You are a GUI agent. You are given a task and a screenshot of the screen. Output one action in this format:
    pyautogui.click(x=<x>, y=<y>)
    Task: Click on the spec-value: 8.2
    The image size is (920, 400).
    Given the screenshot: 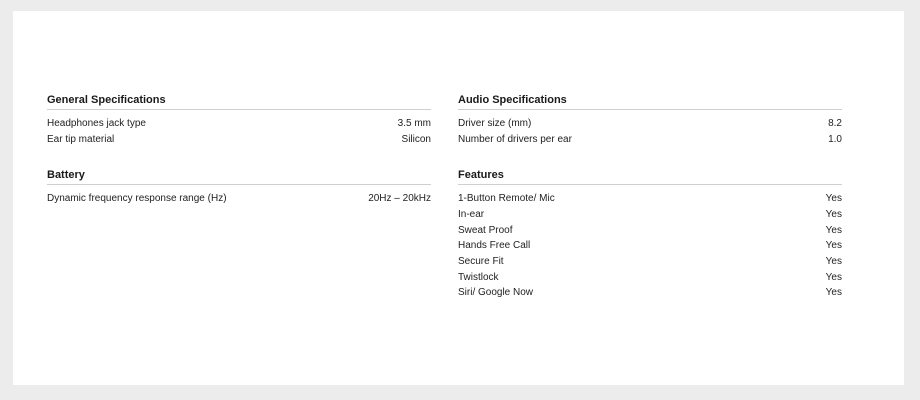 What is the action you would take?
    pyautogui.click(x=835, y=124)
    